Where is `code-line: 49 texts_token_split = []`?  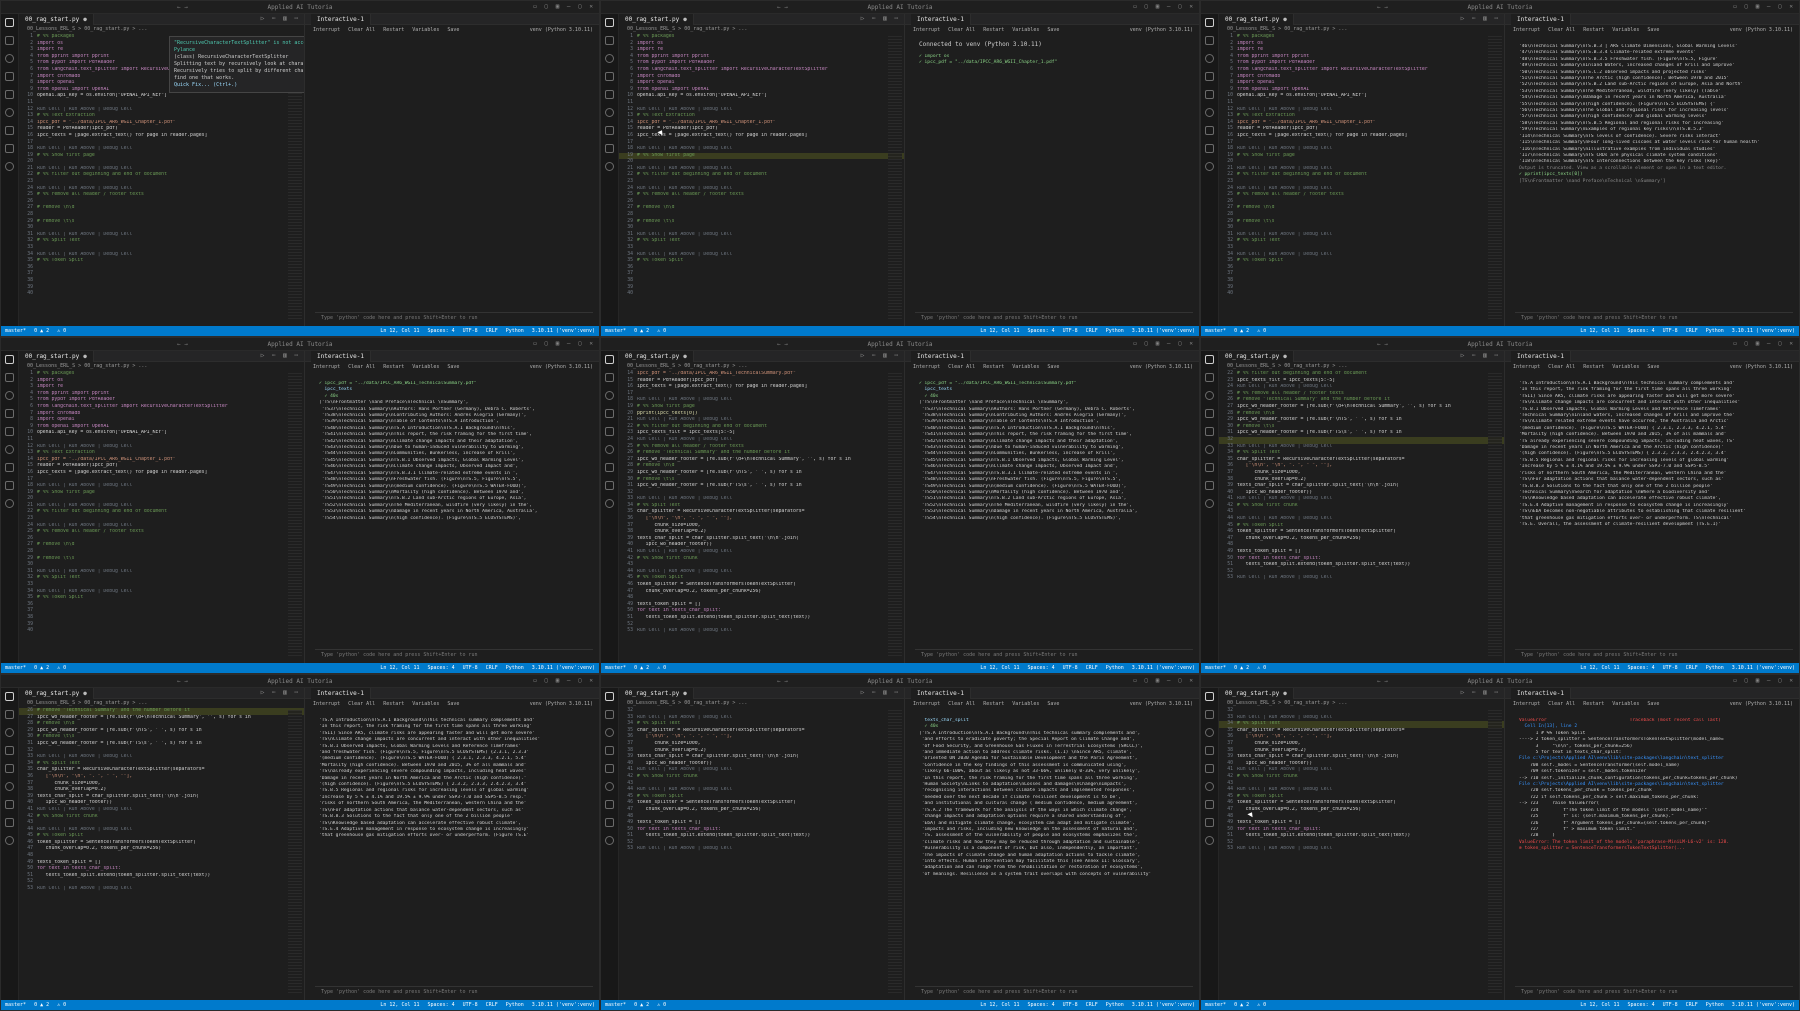
code-line: 49 texts_token_split = [] is located at coordinates (161, 863).